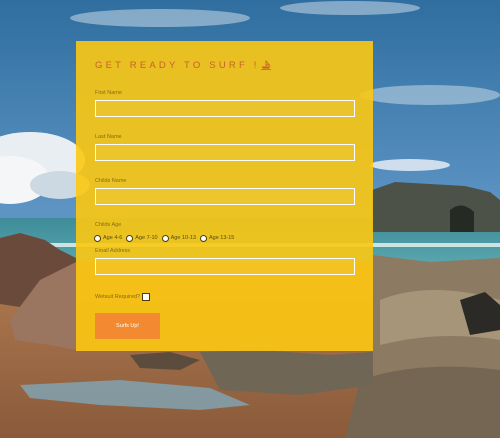 This screenshot has height=438, width=500. I want to click on childs-name-input, so click(225, 196).